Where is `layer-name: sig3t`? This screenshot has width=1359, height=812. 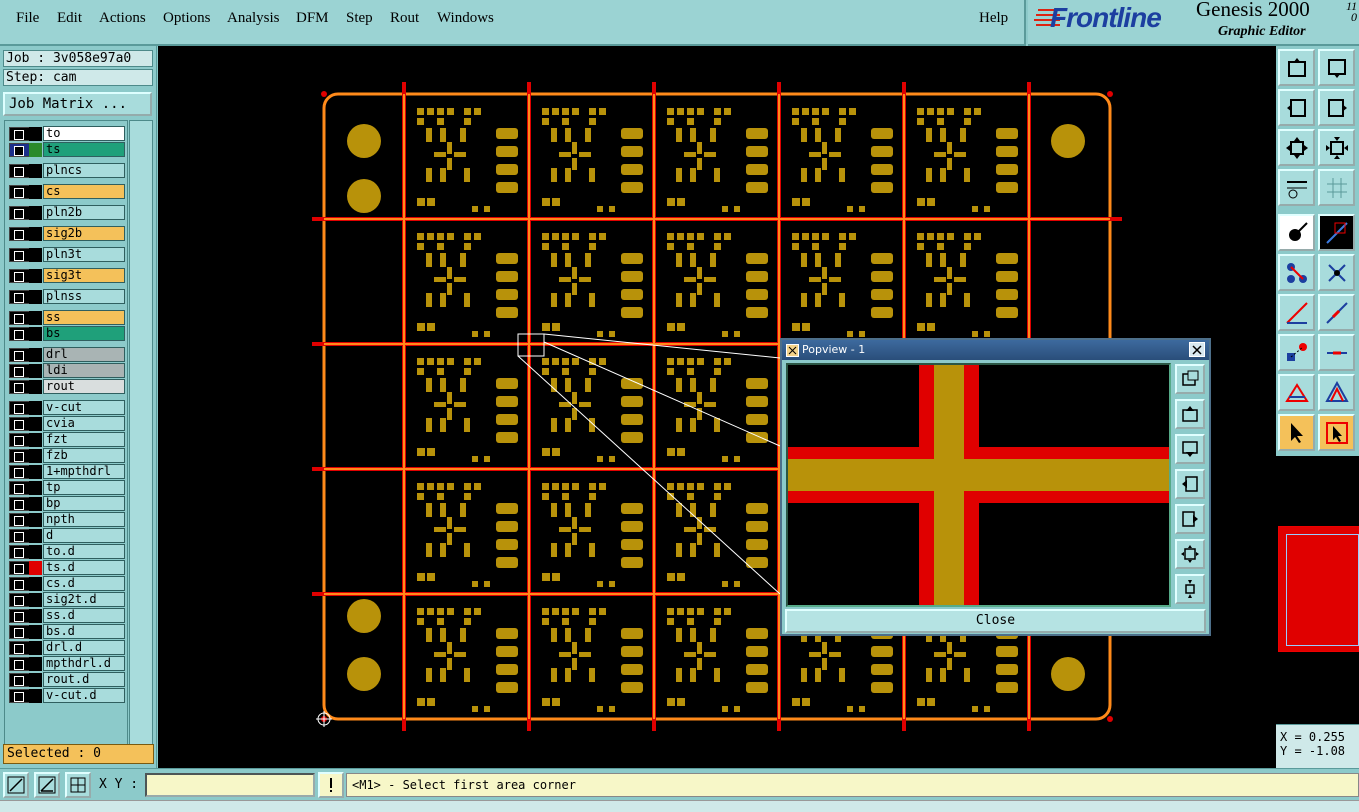
layer-name: sig3t is located at coordinates (84, 275).